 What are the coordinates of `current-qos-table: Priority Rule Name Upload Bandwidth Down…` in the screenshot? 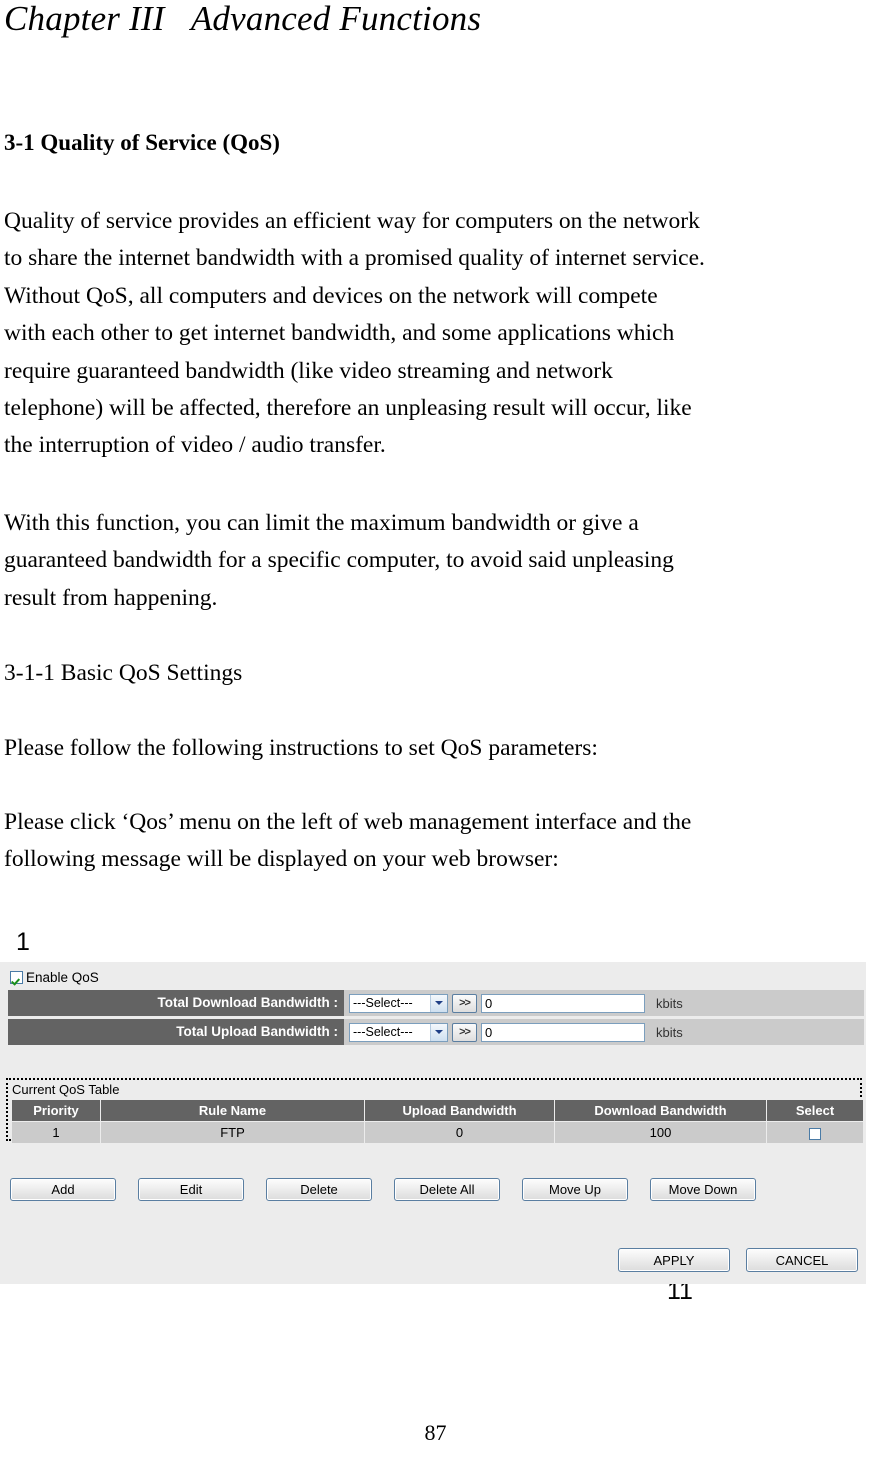 It's located at (437, 1121).